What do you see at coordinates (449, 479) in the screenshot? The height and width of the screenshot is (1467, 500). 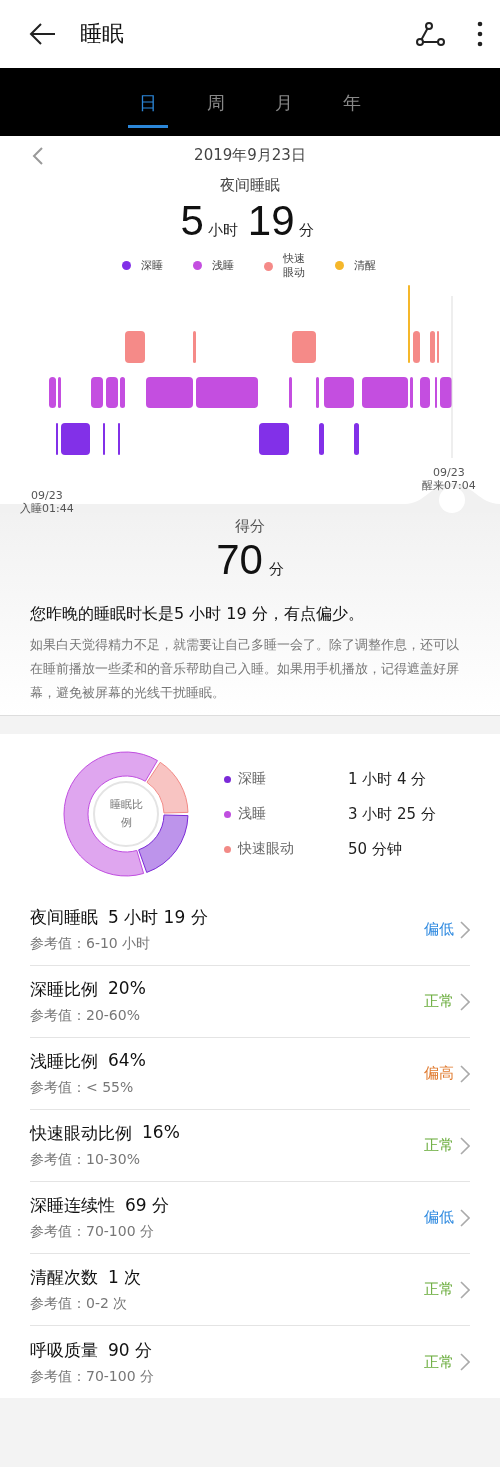 I see `wake-time-label: 09/23 醒来07:04` at bounding box center [449, 479].